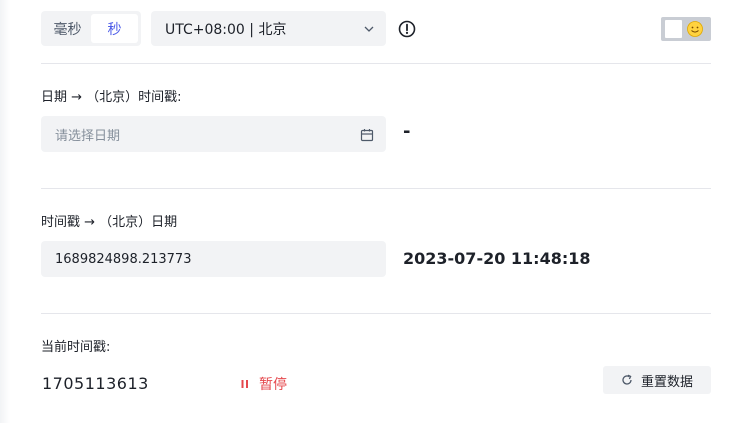 The image size is (734, 423). I want to click on theme-toggle, so click(686, 29).